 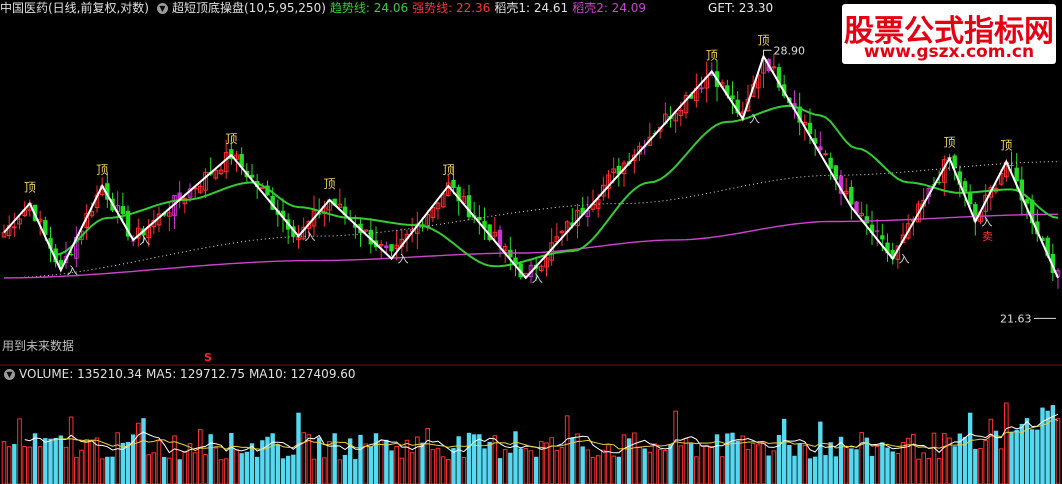 I want to click on ma10-line, so click(x=554, y=435).